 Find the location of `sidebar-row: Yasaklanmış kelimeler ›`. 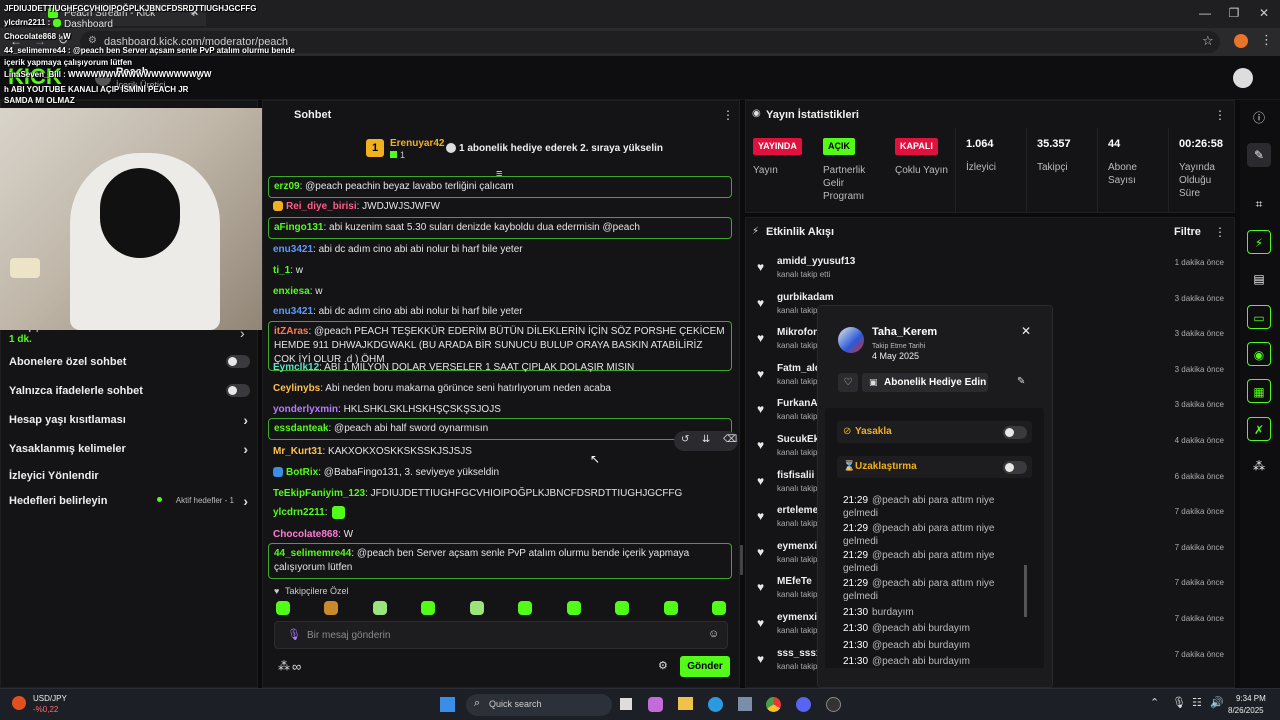

sidebar-row: Yasaklanmış kelimeler › is located at coordinates (129, 449).